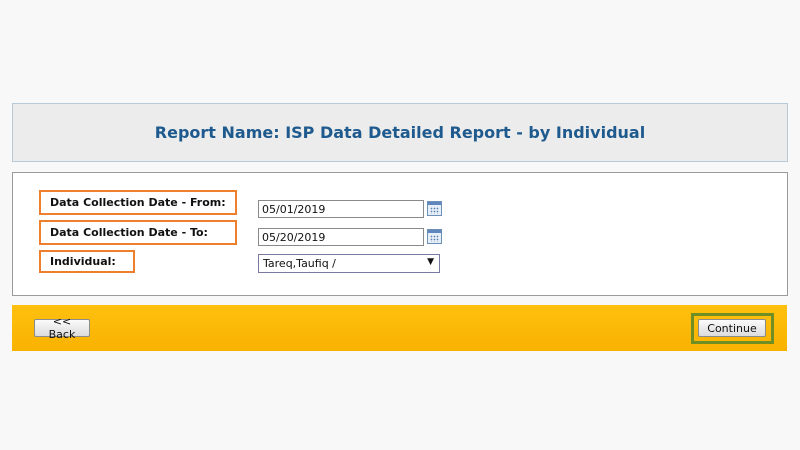  Describe the element at coordinates (349, 263) in the screenshot. I see `individual-select: Tareq,Taufiq / ▼` at that location.